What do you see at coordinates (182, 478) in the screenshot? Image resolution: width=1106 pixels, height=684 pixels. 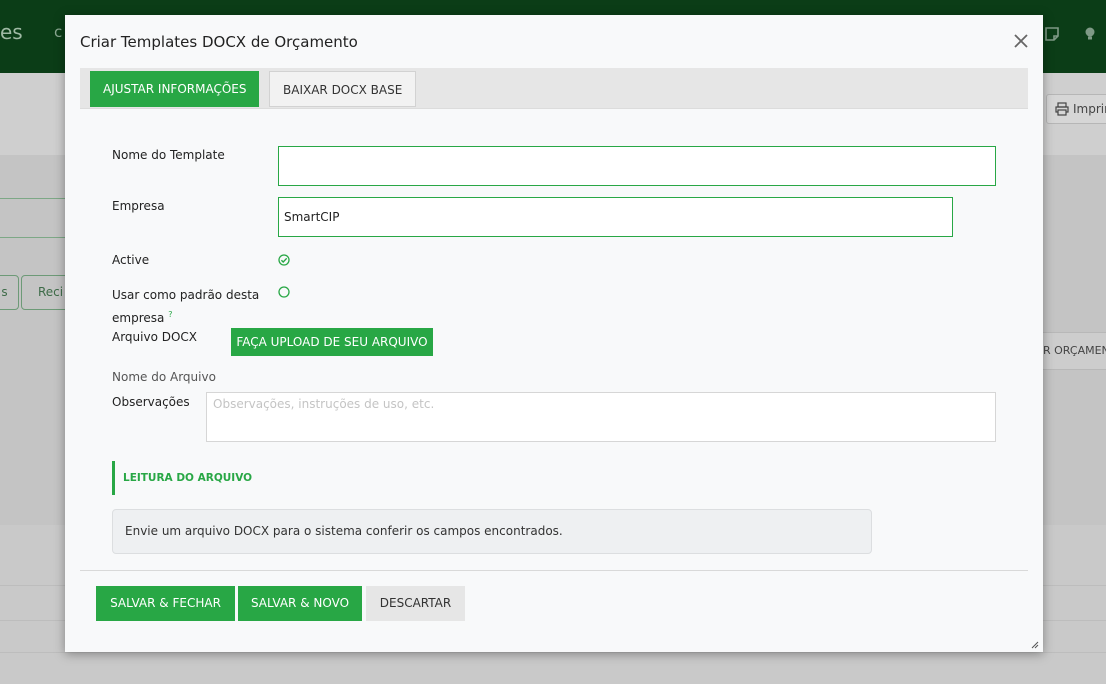 I see `file-reading-section-title: LEITURA DO ARQUIVO` at bounding box center [182, 478].